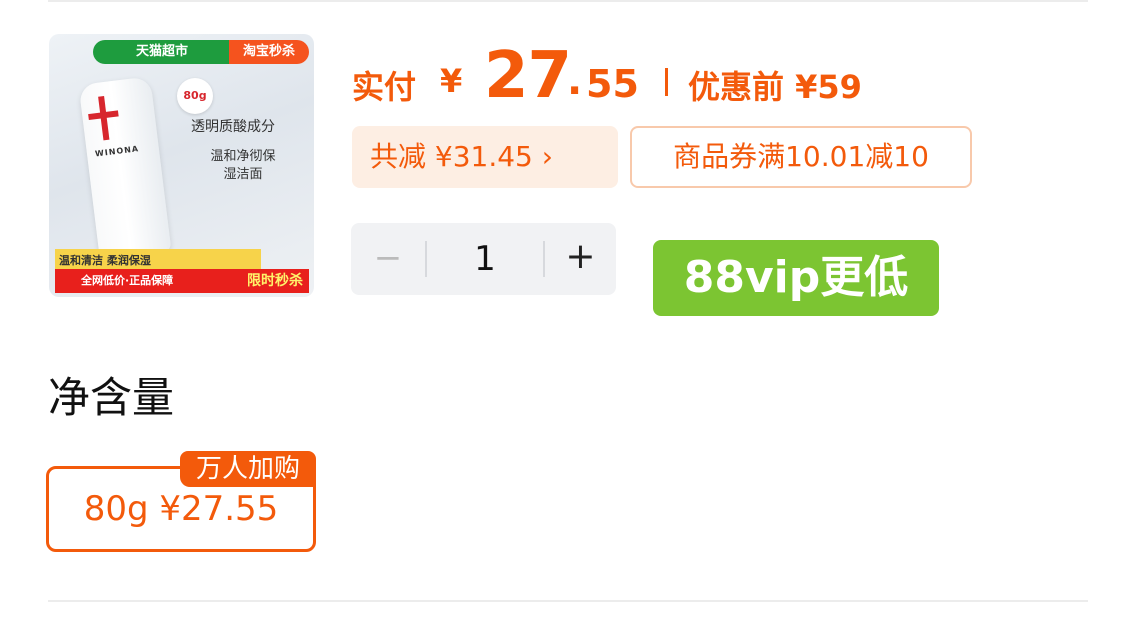  What do you see at coordinates (775, 87) in the screenshot?
I see `original-price: 优惠前 ¥59` at bounding box center [775, 87].